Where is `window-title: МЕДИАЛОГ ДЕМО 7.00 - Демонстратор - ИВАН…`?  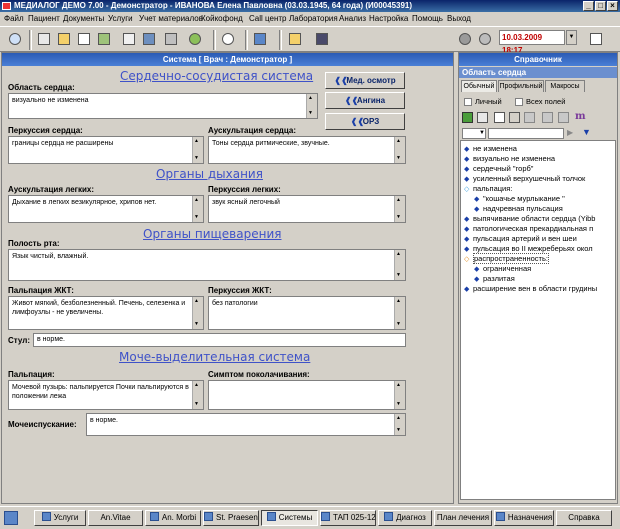 window-title: МЕДИАЛОГ ДЕМО 7.00 - Демонстратор - ИВАН… is located at coordinates (213, 5).